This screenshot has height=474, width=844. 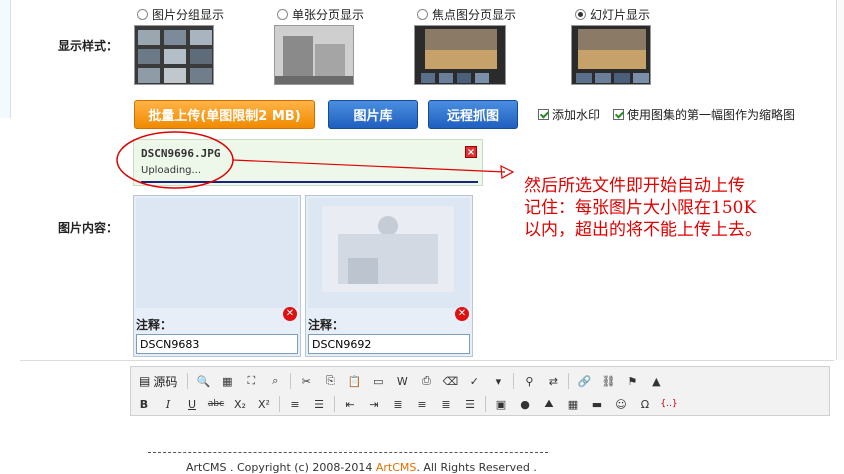 What do you see at coordinates (473, 114) in the screenshot?
I see `remote-fetch-button: 远程抓图` at bounding box center [473, 114].